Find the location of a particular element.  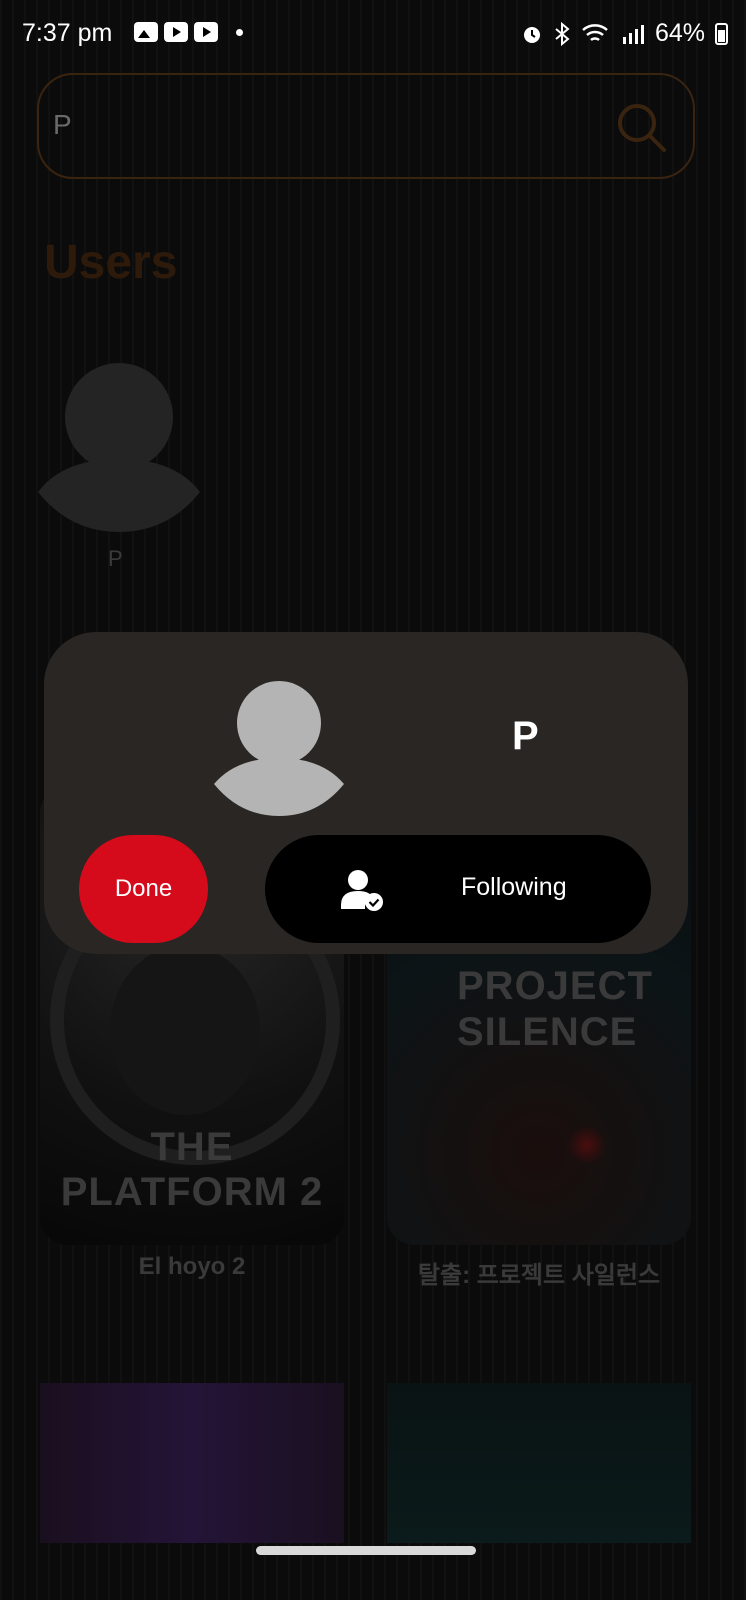

search-icon is located at coordinates (641, 127).